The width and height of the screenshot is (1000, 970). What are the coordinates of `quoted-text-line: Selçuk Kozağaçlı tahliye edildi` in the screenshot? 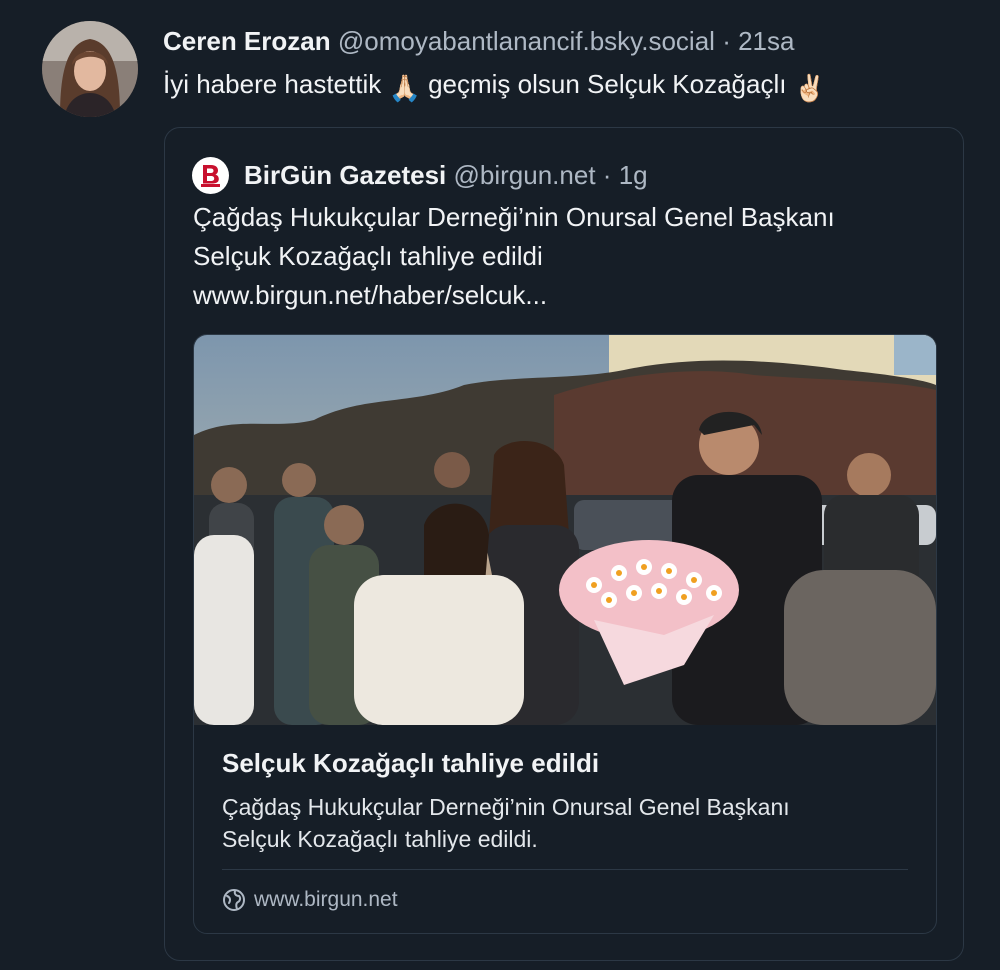 It's located at (368, 256).